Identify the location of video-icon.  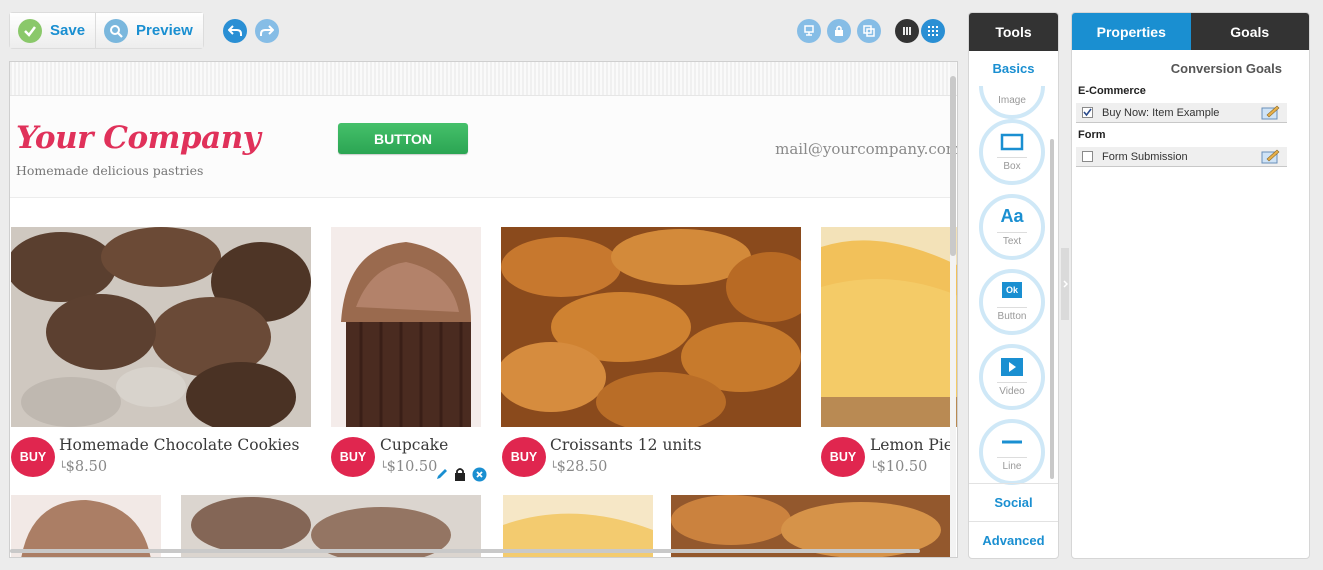
(1012, 367).